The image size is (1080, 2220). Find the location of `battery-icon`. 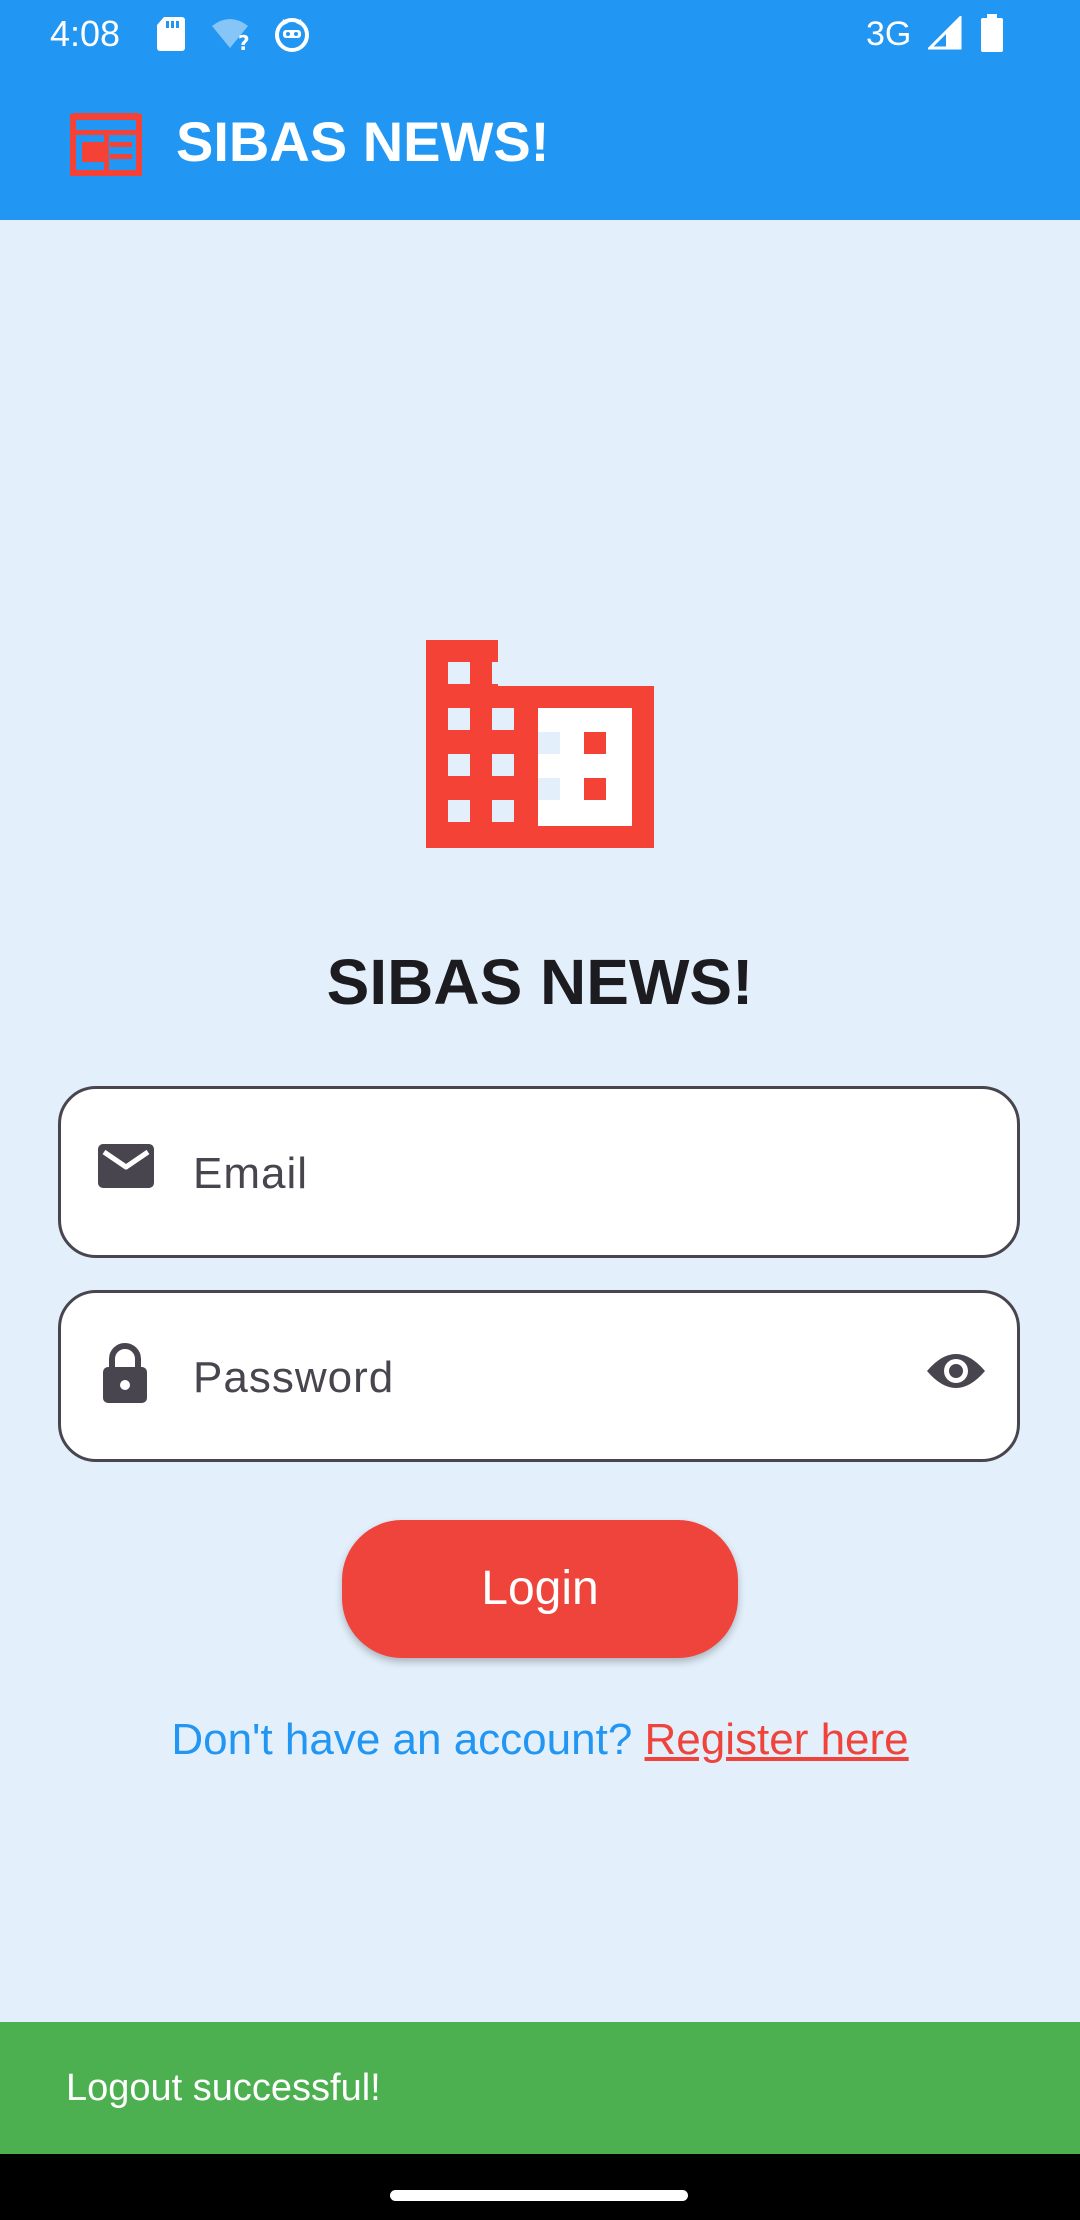

battery-icon is located at coordinates (992, 33).